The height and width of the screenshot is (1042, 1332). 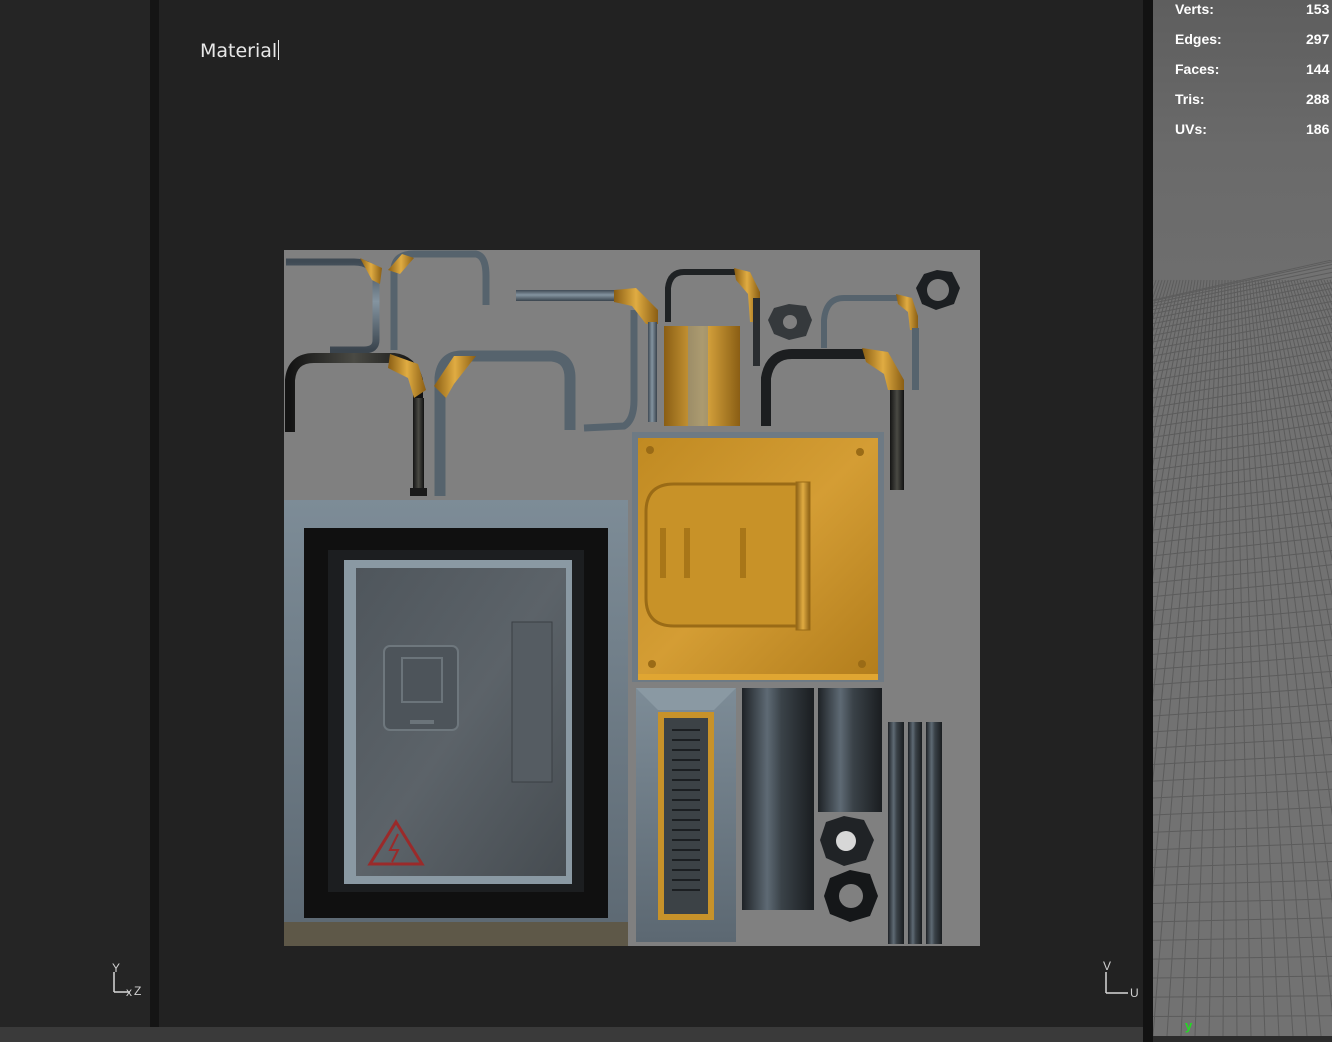 I want to click on axis-z-label: Z, so click(x=137, y=991).